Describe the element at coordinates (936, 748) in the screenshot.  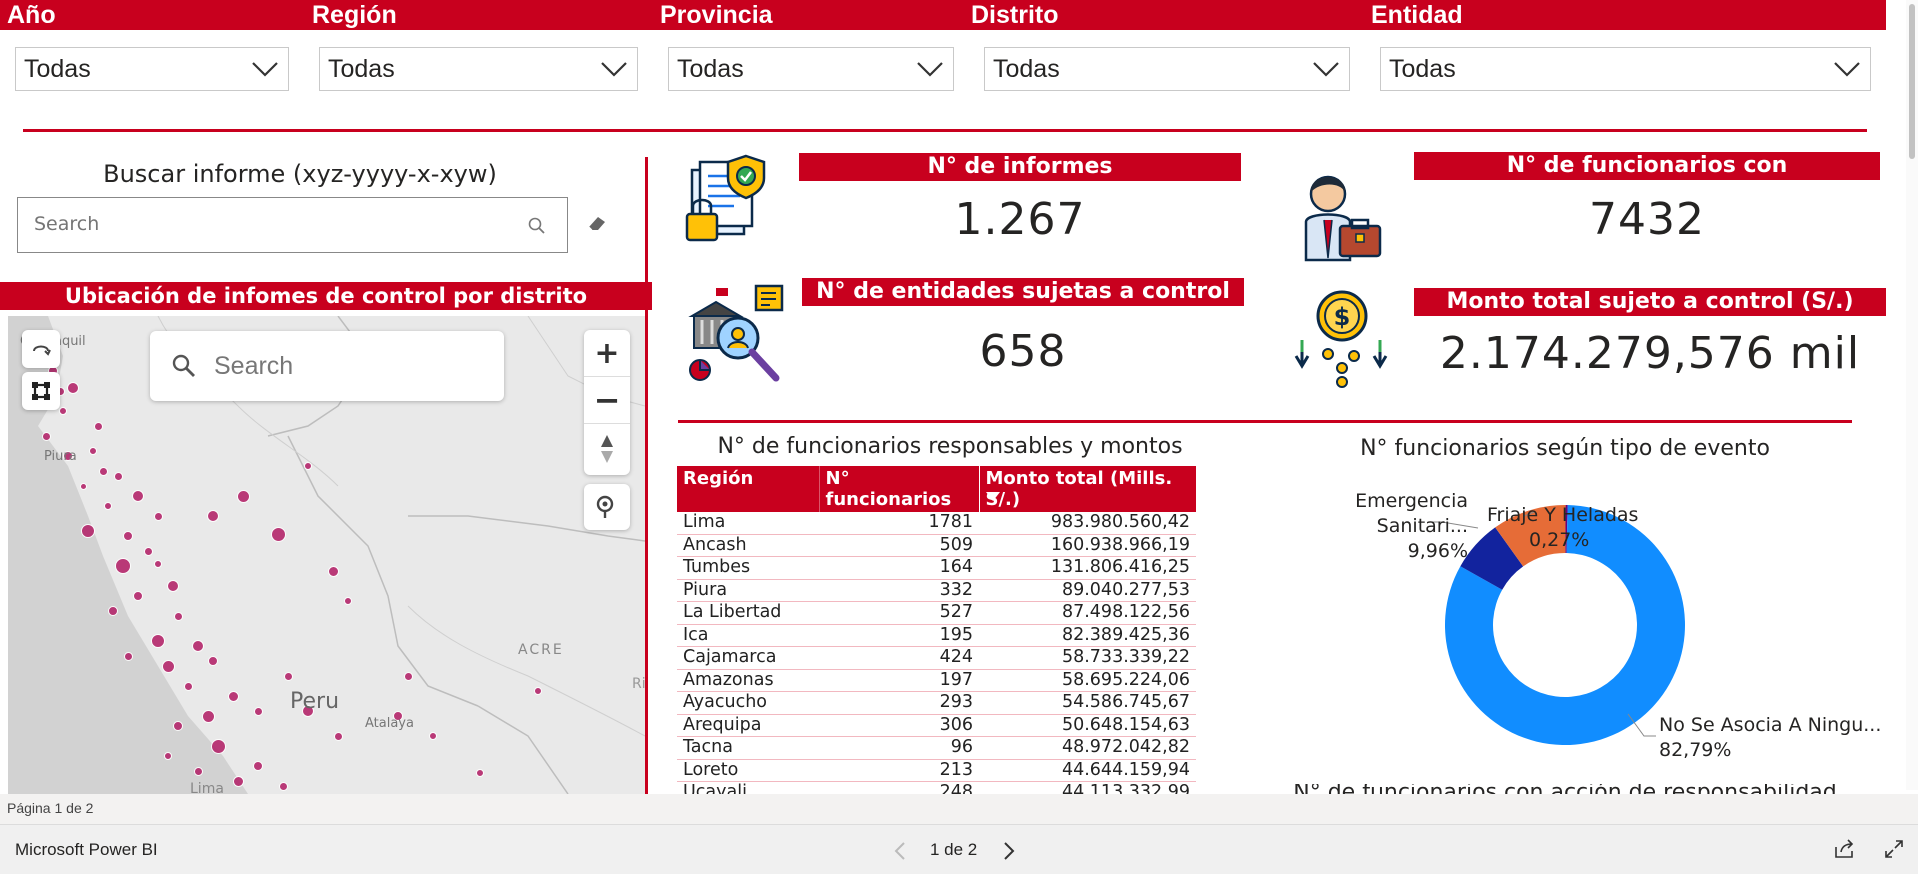
I see `table-row: Tacna 96 48.972.042,82` at that location.